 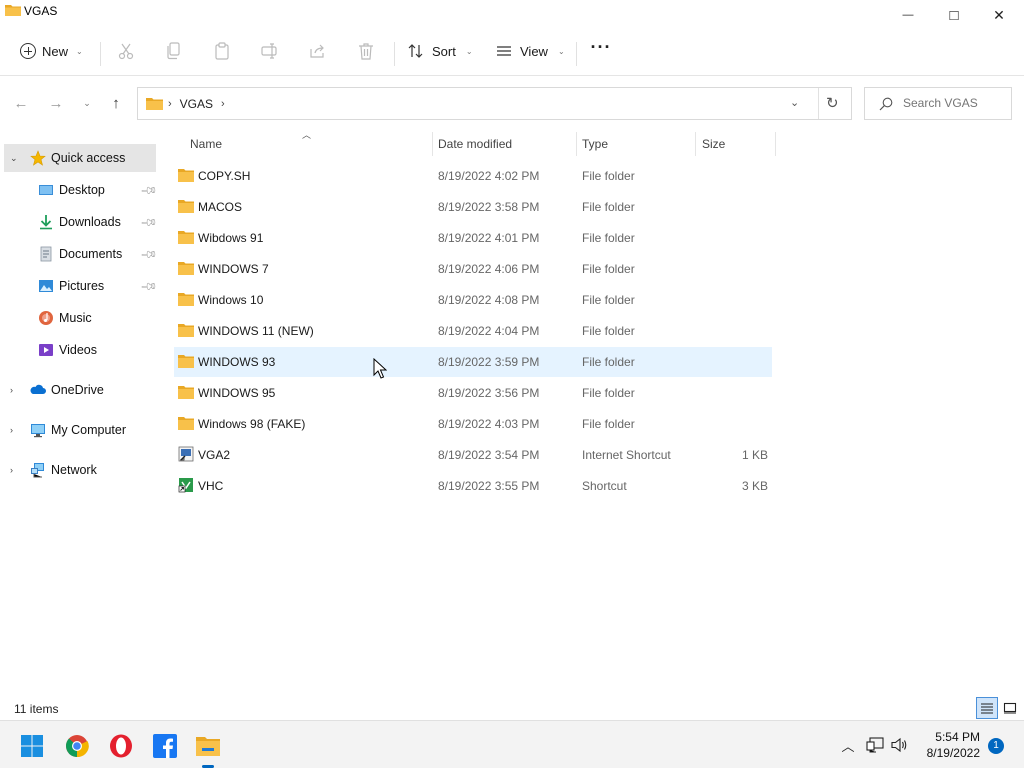 I want to click on recent-locations-button: ⌄, so click(x=87, y=103).